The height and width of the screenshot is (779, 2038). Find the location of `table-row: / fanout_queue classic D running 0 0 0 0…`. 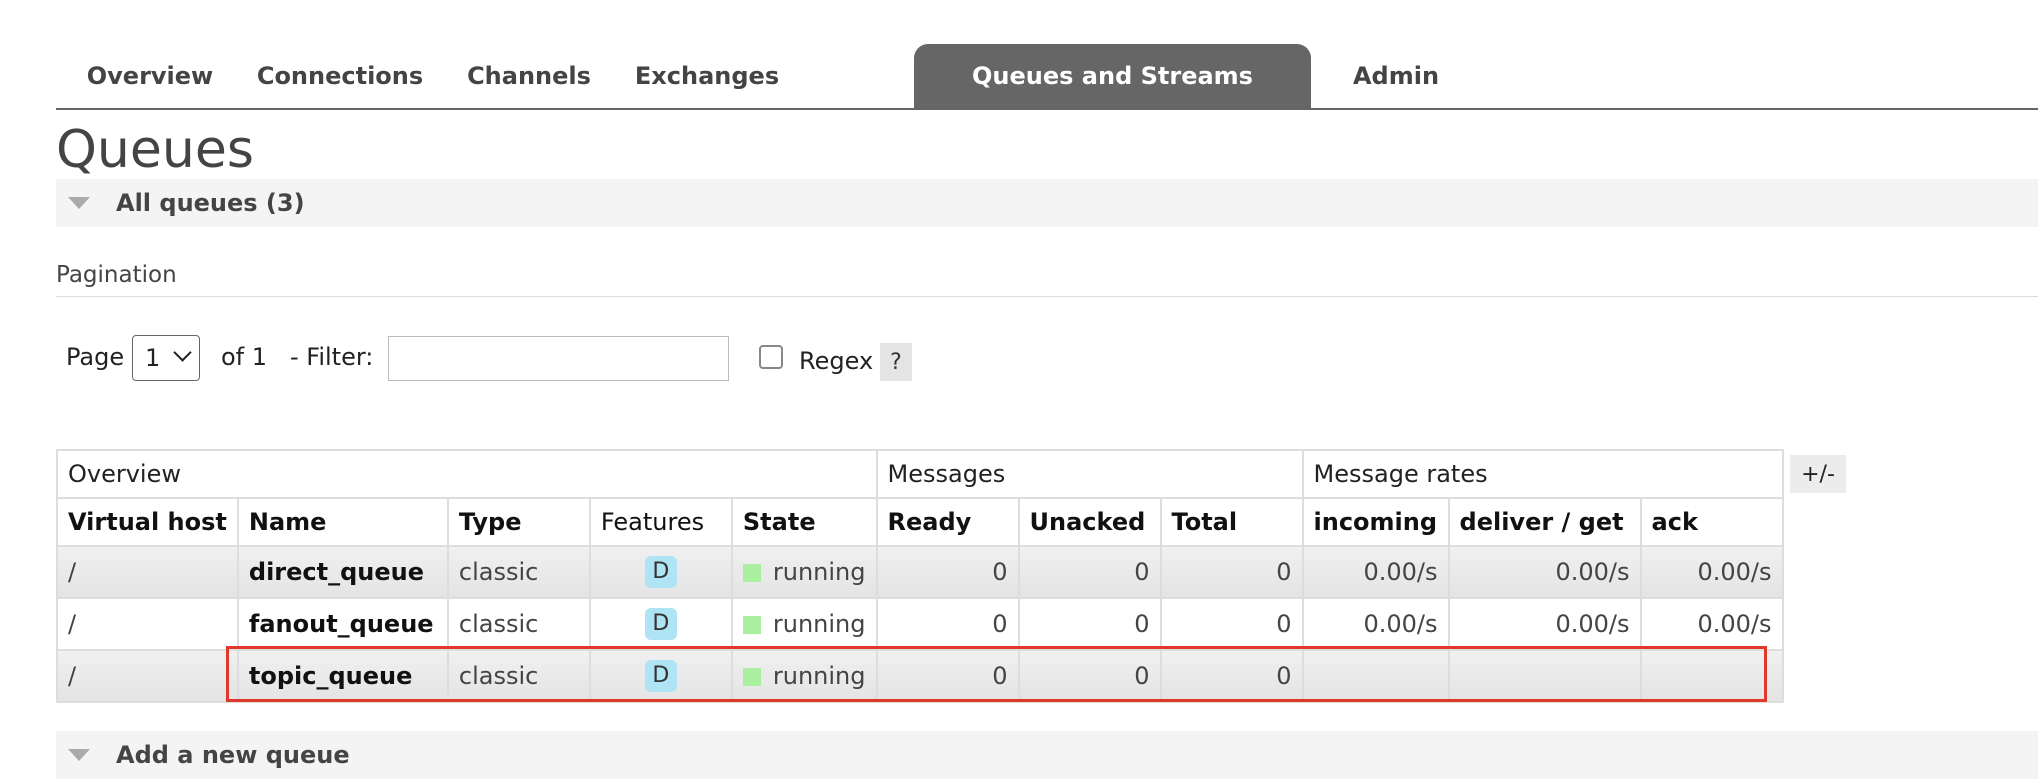

table-row: / fanout_queue classic D running 0 0 0 0… is located at coordinates (920, 624).